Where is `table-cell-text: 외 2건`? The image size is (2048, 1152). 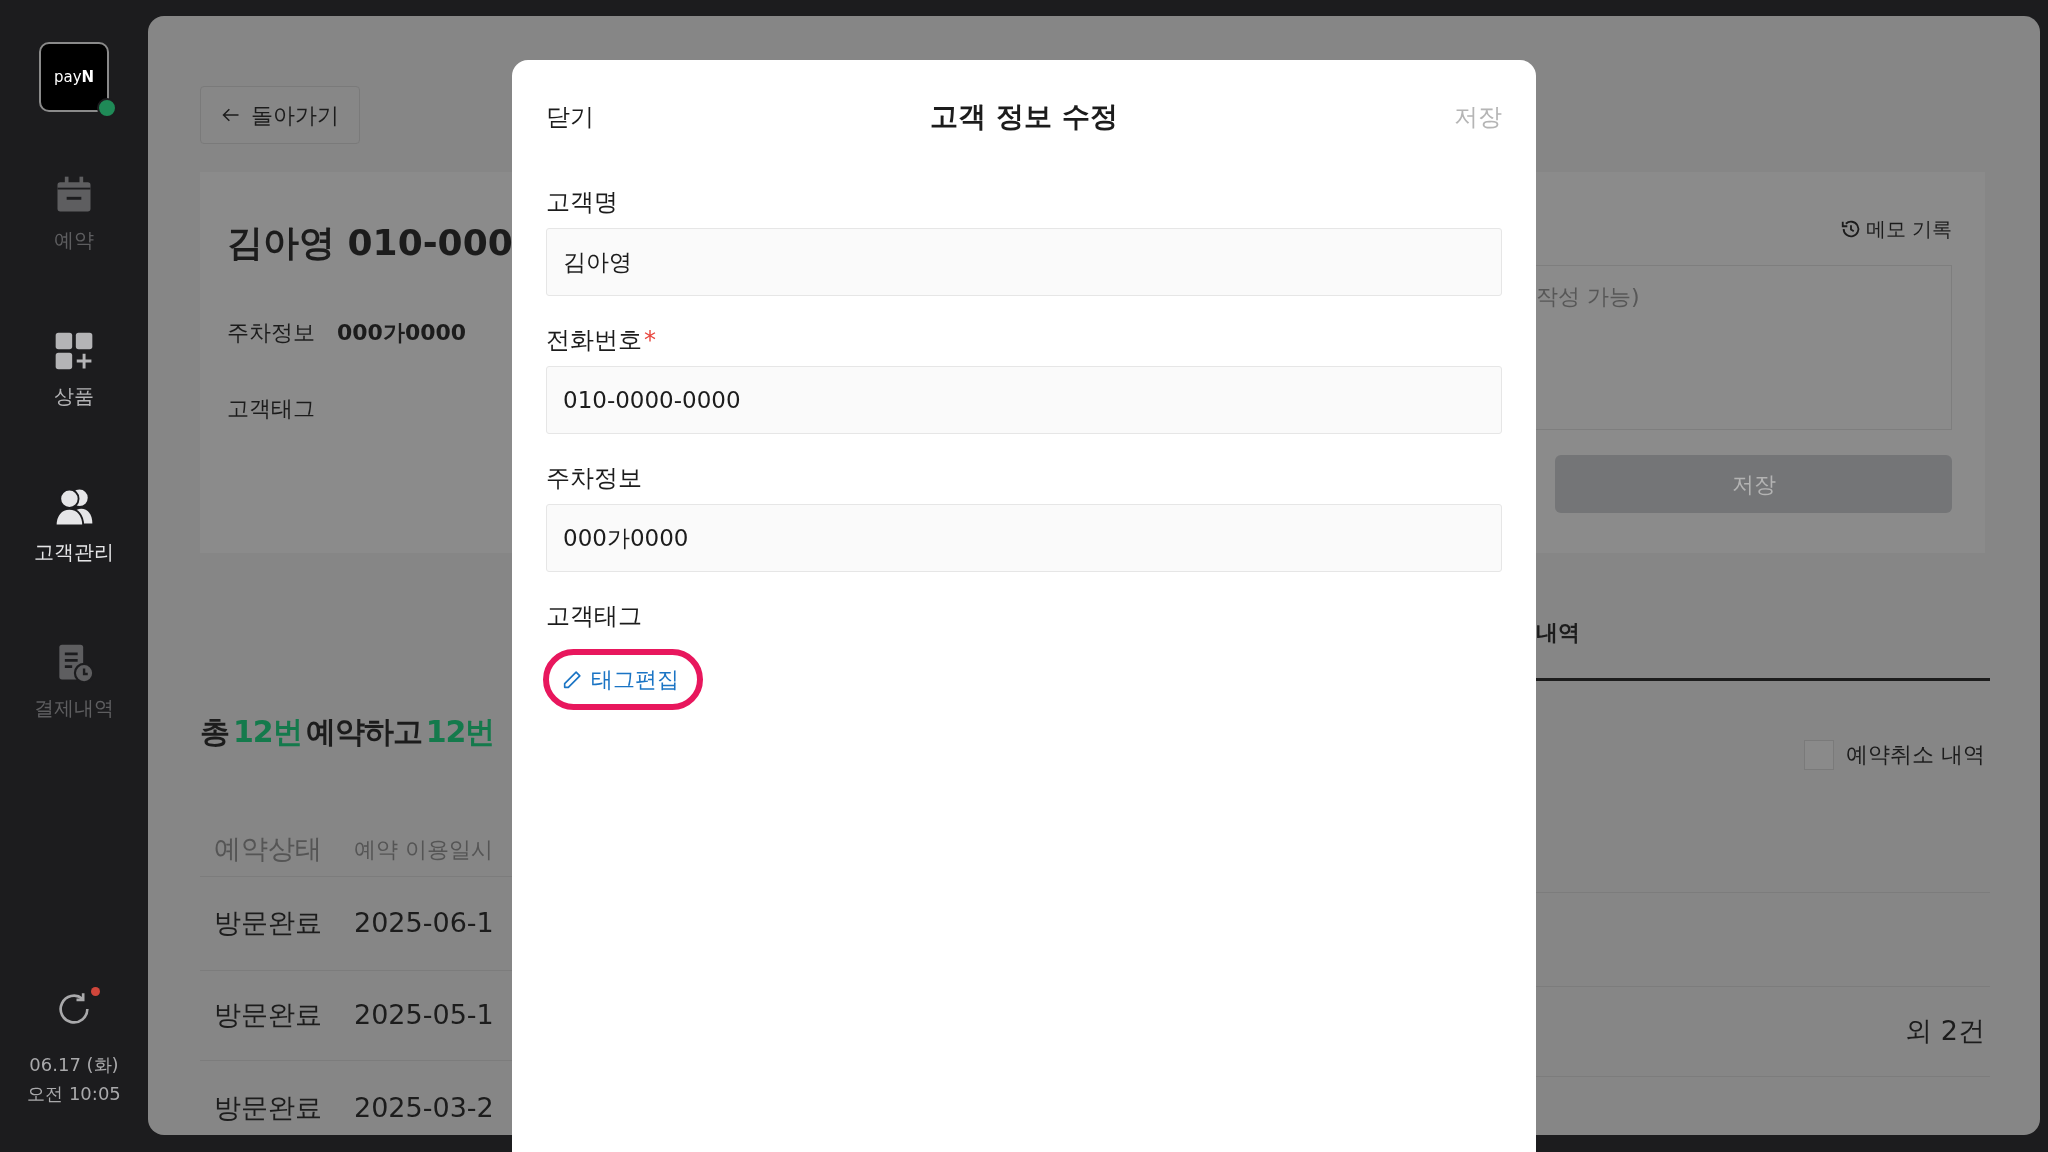 table-cell-text: 외 2건 is located at coordinates (1945, 1031).